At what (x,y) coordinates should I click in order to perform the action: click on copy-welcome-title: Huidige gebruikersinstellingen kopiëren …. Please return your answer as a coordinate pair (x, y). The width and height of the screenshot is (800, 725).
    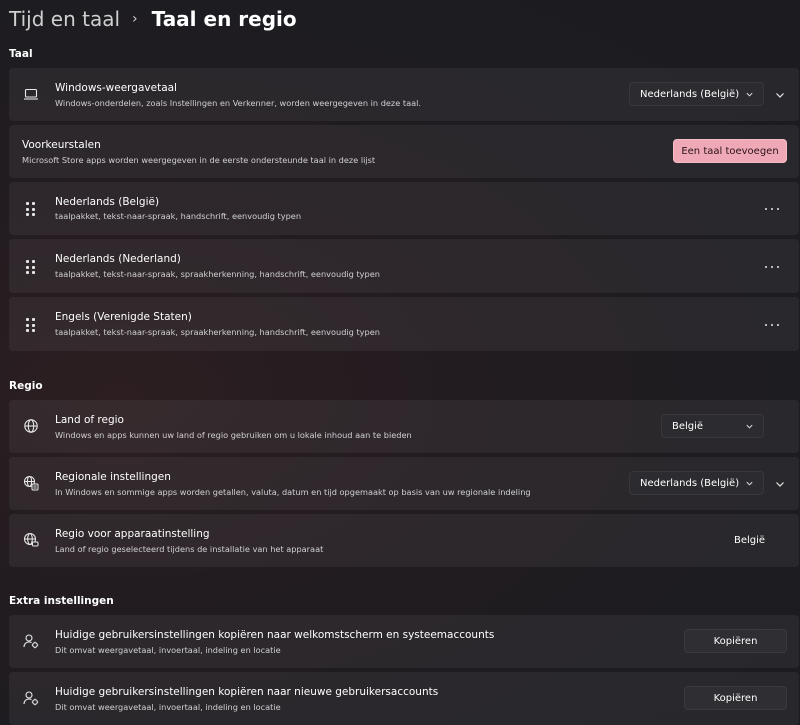
    Looking at the image, I should click on (275, 635).